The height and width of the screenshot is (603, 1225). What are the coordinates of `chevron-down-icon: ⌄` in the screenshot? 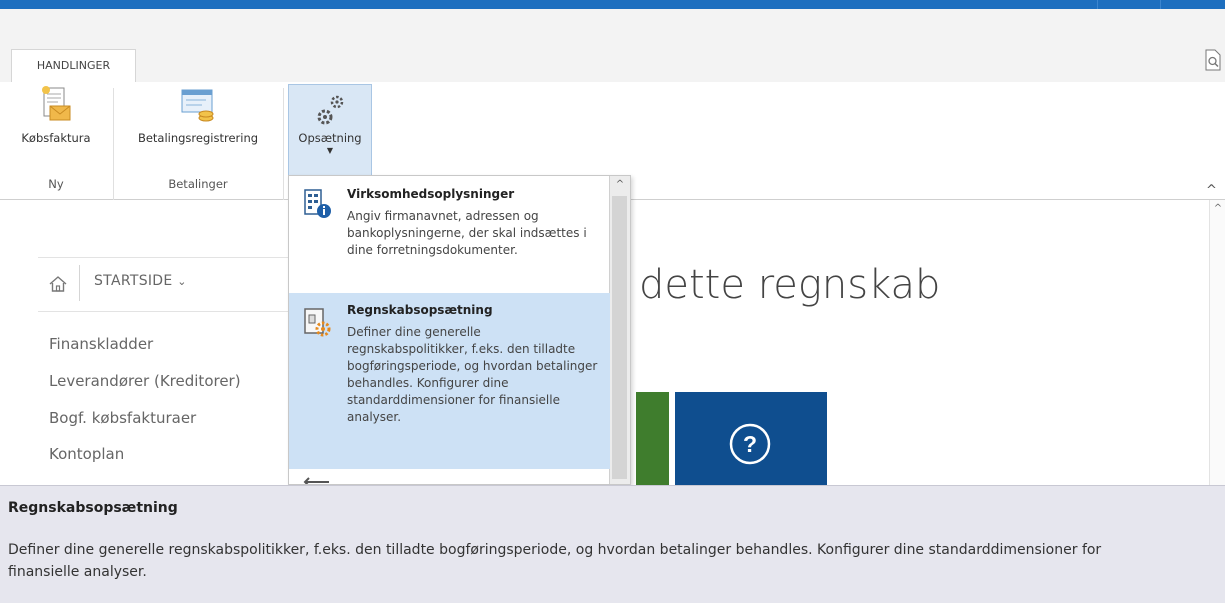 It's located at (182, 281).